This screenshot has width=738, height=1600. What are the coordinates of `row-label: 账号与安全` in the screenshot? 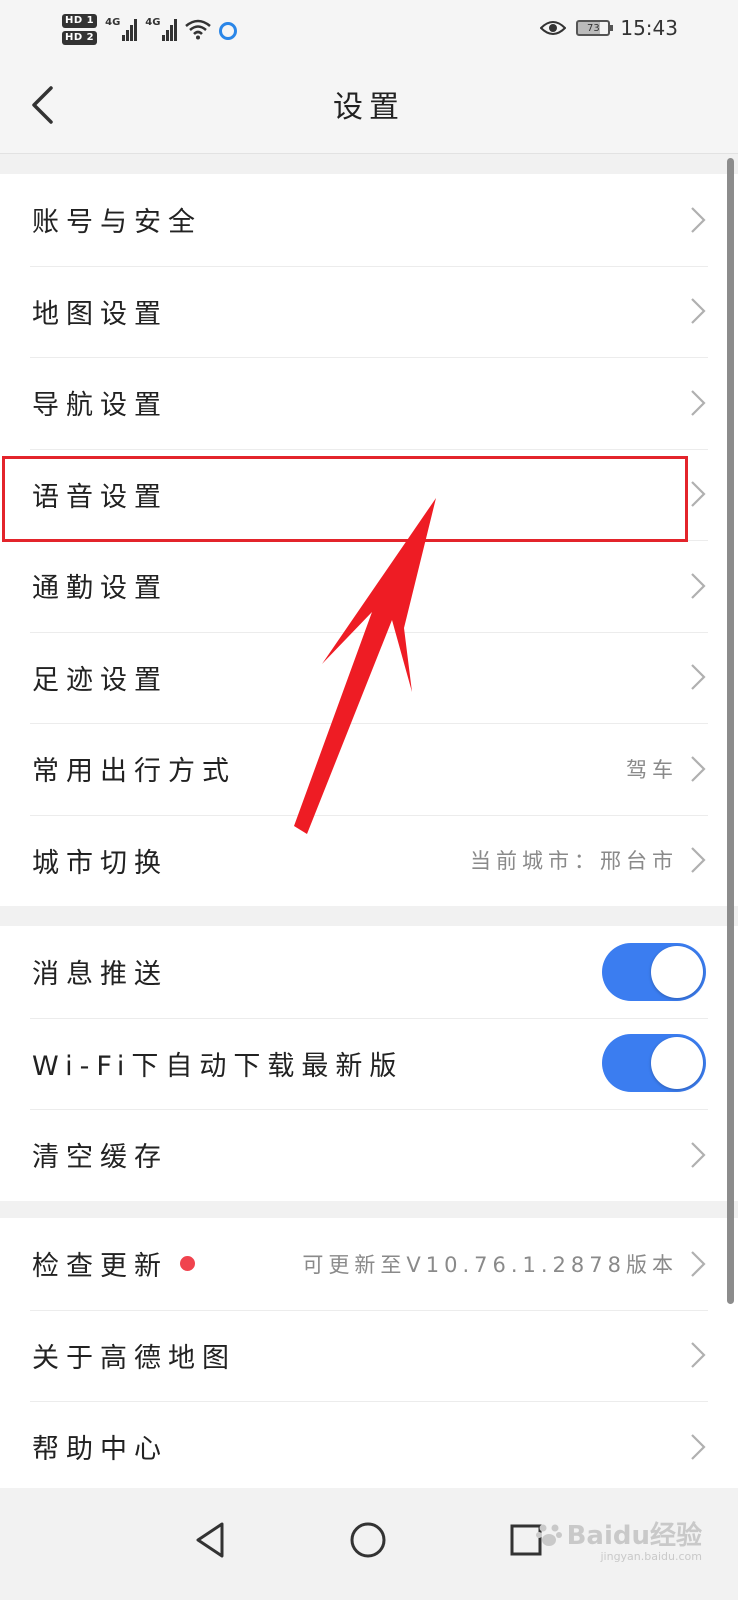 It's located at (117, 223).